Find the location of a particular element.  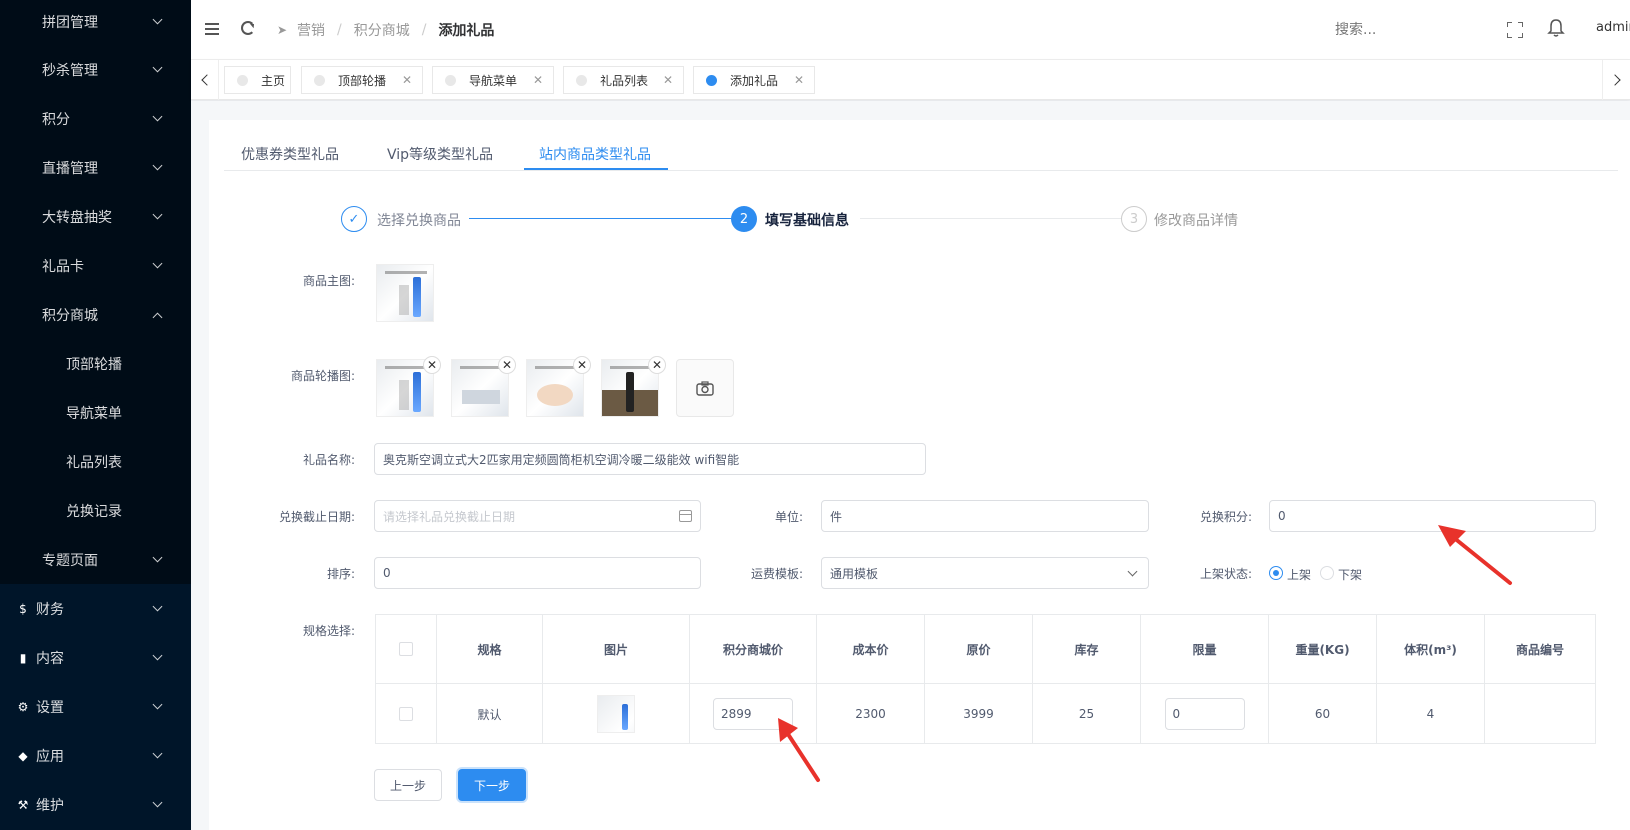

sidebar-item-label: 设置 is located at coordinates (50, 707).